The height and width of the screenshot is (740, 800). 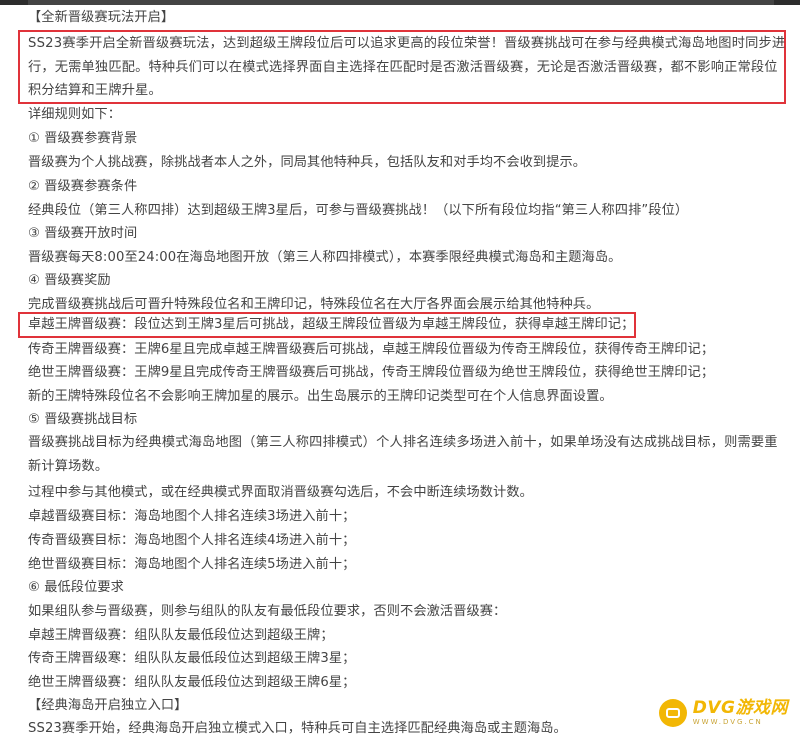 What do you see at coordinates (83, 138) in the screenshot?
I see `rule-heading-1: ① 晋级赛参赛背景` at bounding box center [83, 138].